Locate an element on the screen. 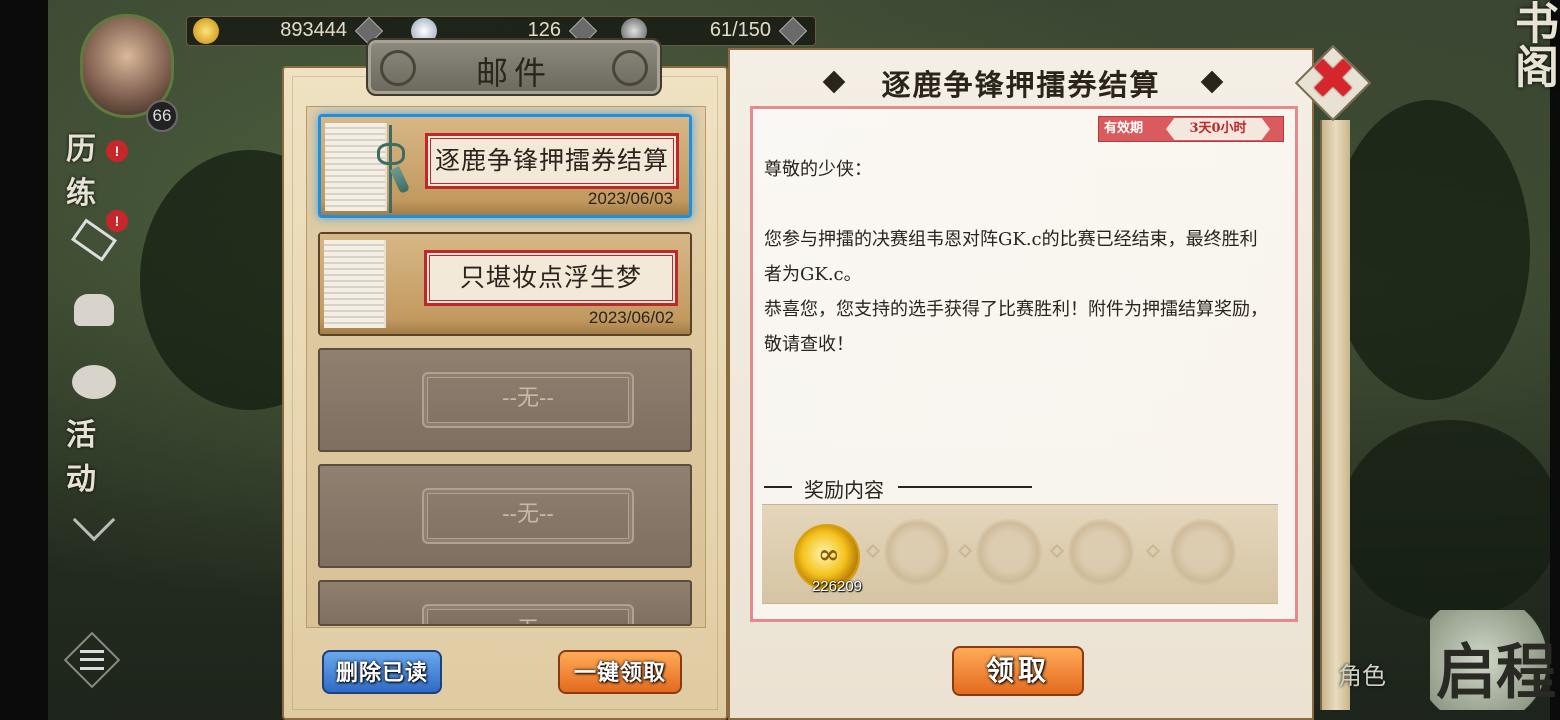  mail-subject: 只堪妆点浮生梦 is located at coordinates (551, 278).